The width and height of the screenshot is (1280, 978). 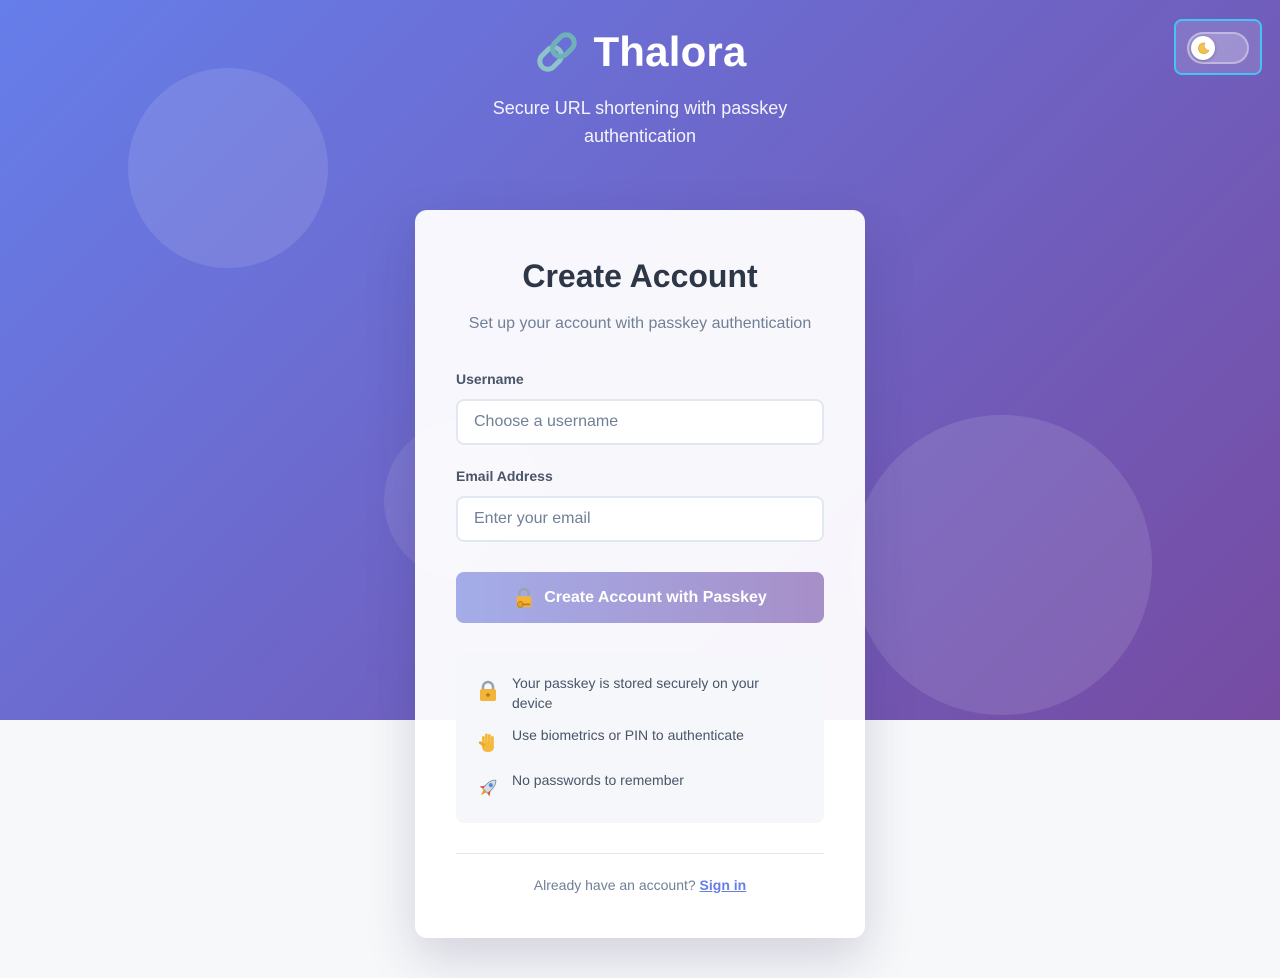 I want to click on email-label: Email Address, so click(x=504, y=476).